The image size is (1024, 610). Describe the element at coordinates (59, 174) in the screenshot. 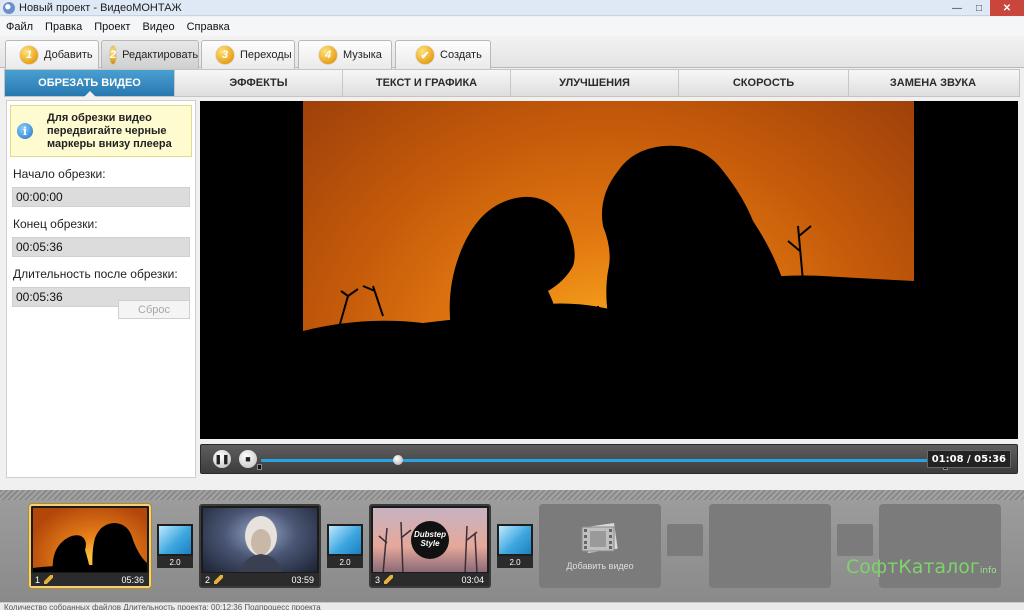

I see `trim-start-label: Начало обрезки:` at that location.